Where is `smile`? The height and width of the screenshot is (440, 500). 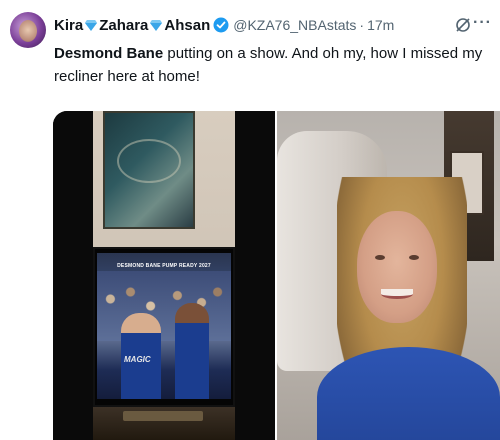 smile is located at coordinates (397, 294).